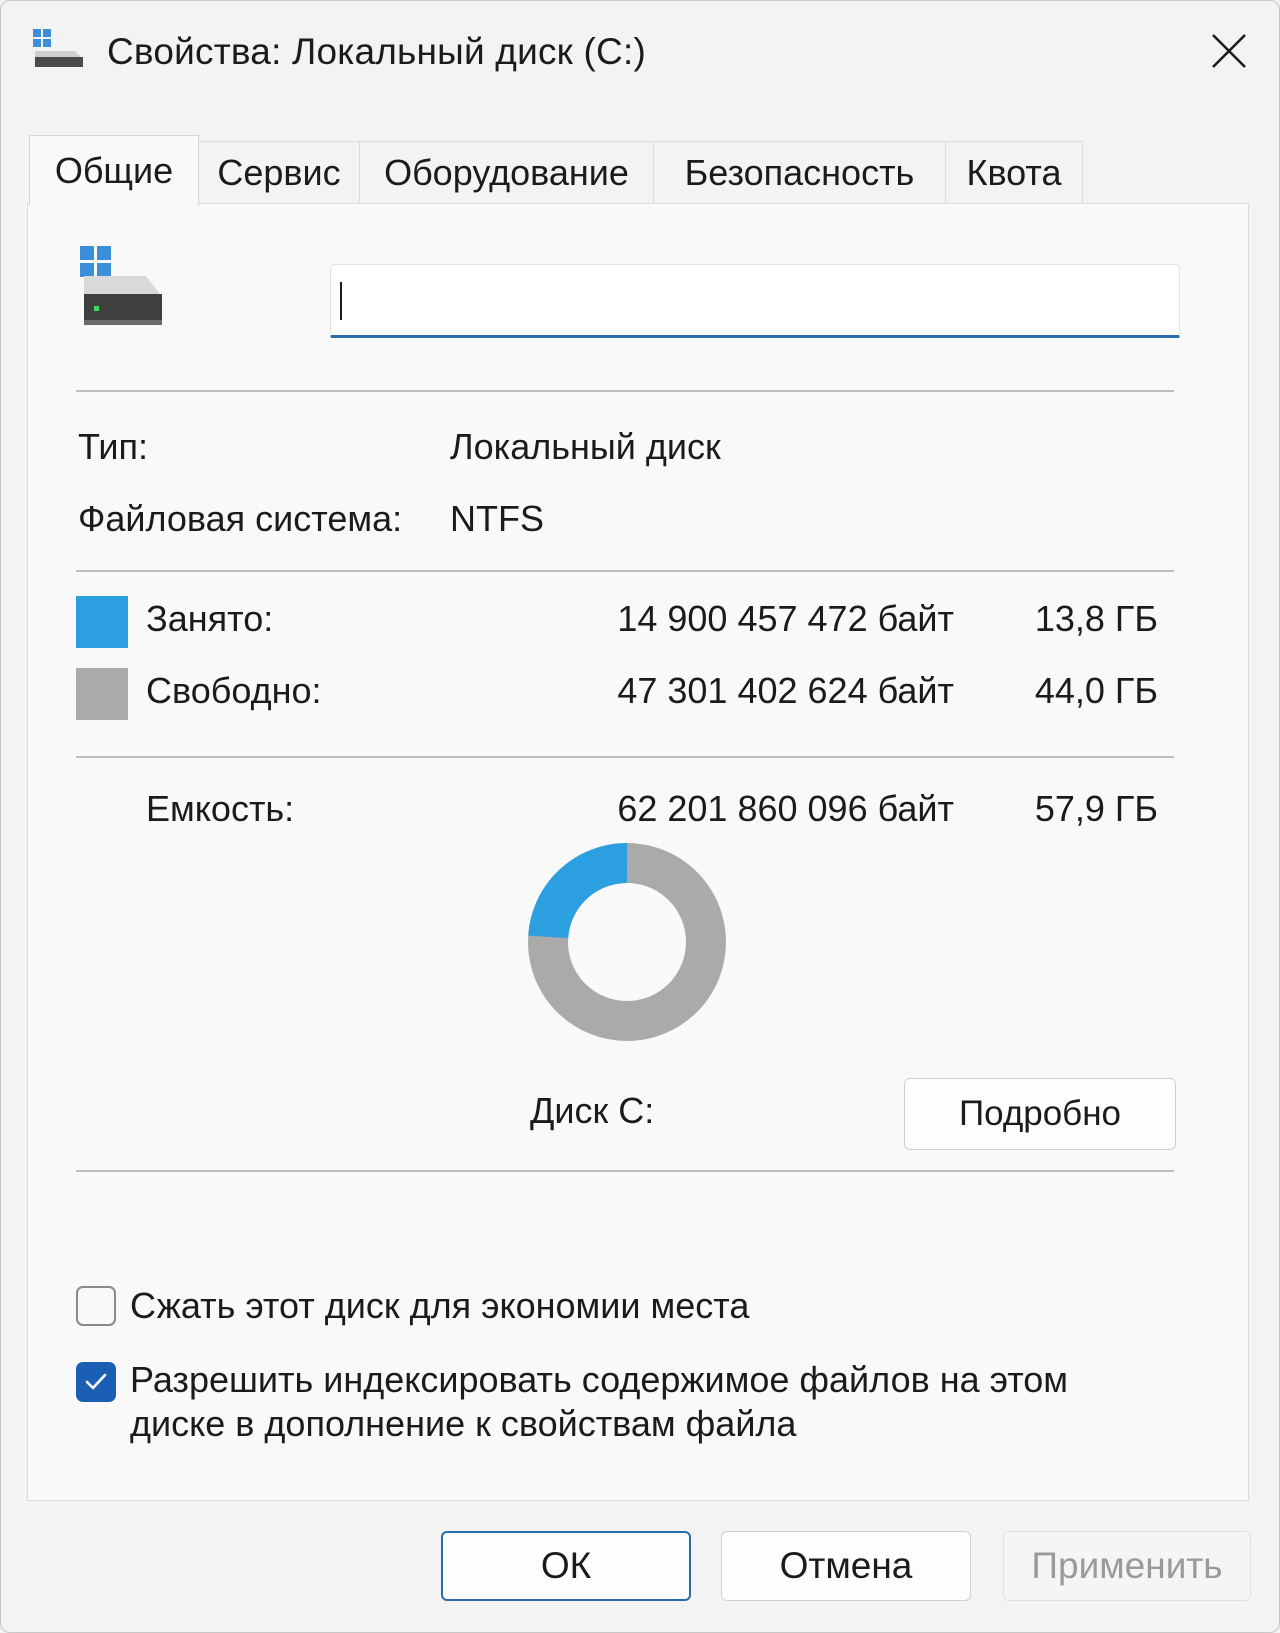 Image resolution: width=1280 pixels, height=1633 pixels. I want to click on capacity-bytes: 62 201 860 096 байт, so click(785, 808).